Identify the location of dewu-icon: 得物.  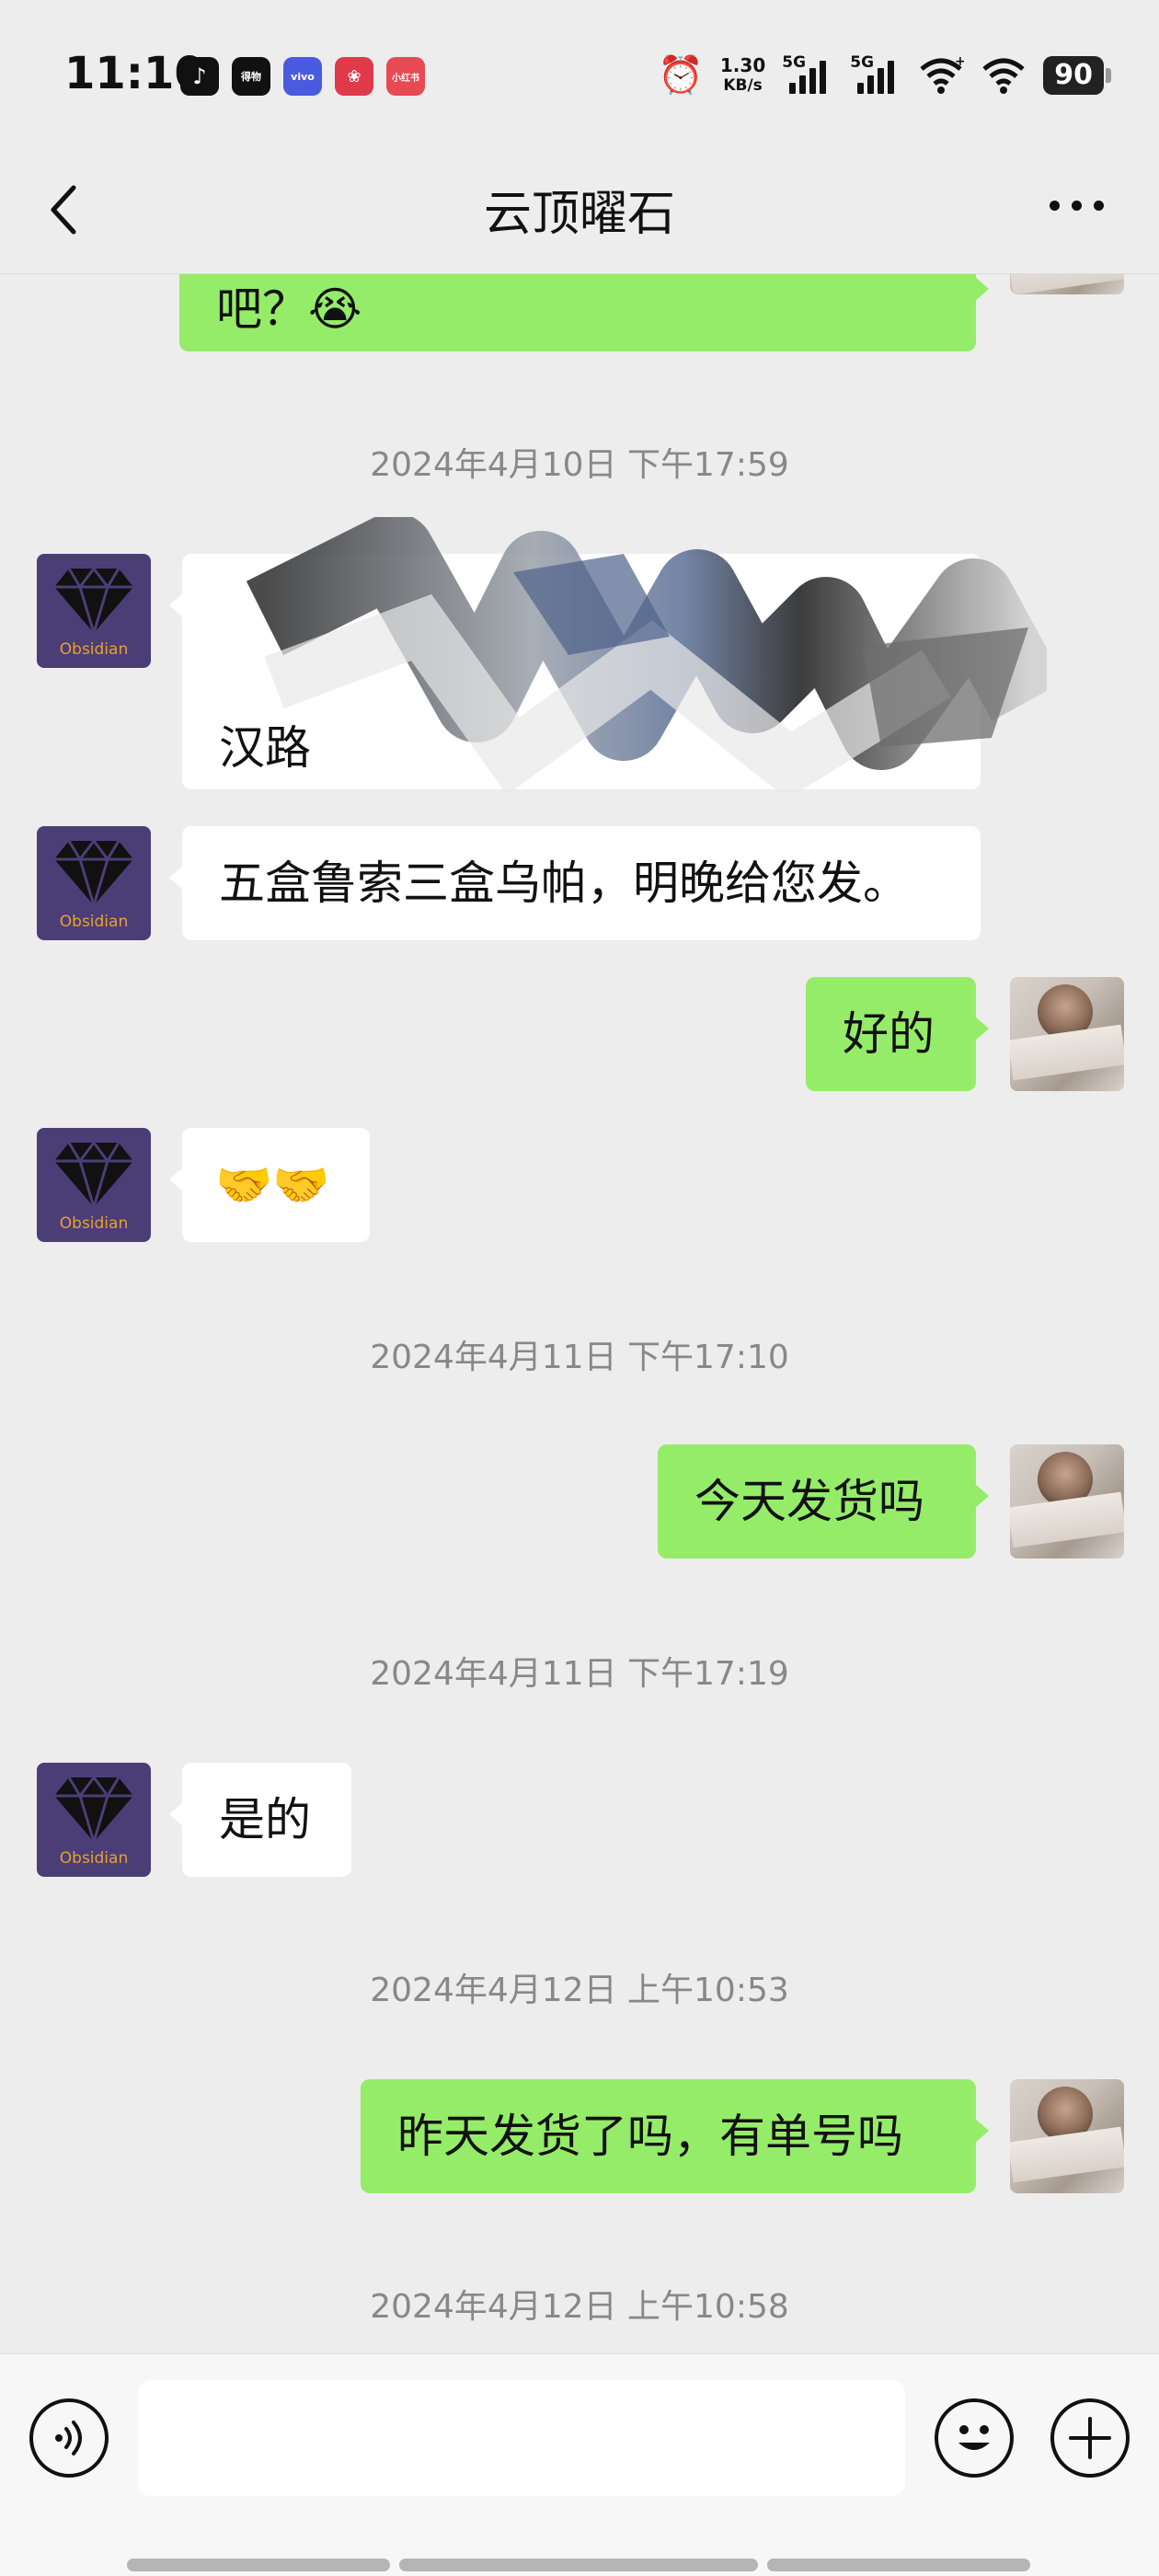
(251, 76).